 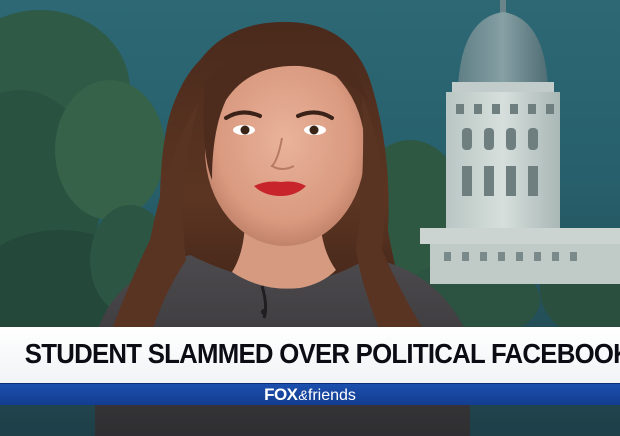 I want to click on network-ampersand: &, so click(x=303, y=395).